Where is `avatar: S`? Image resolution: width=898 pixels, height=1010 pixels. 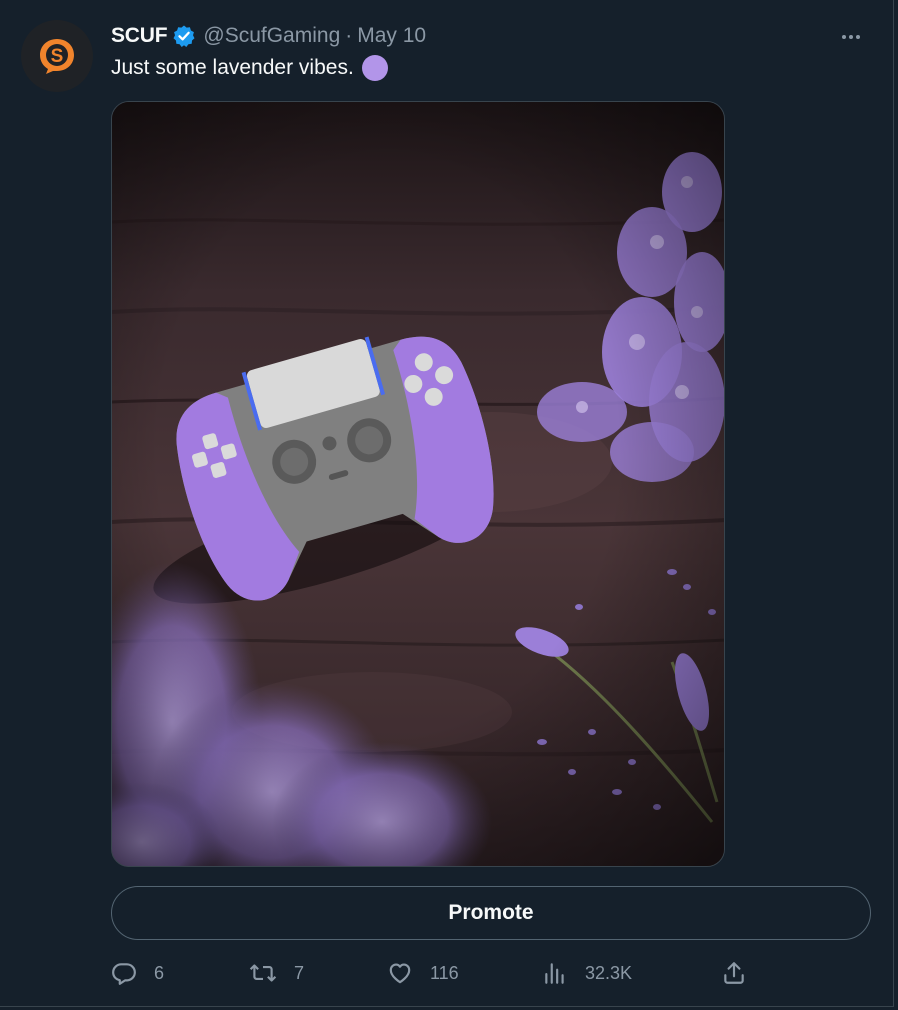 avatar: S is located at coordinates (57, 56).